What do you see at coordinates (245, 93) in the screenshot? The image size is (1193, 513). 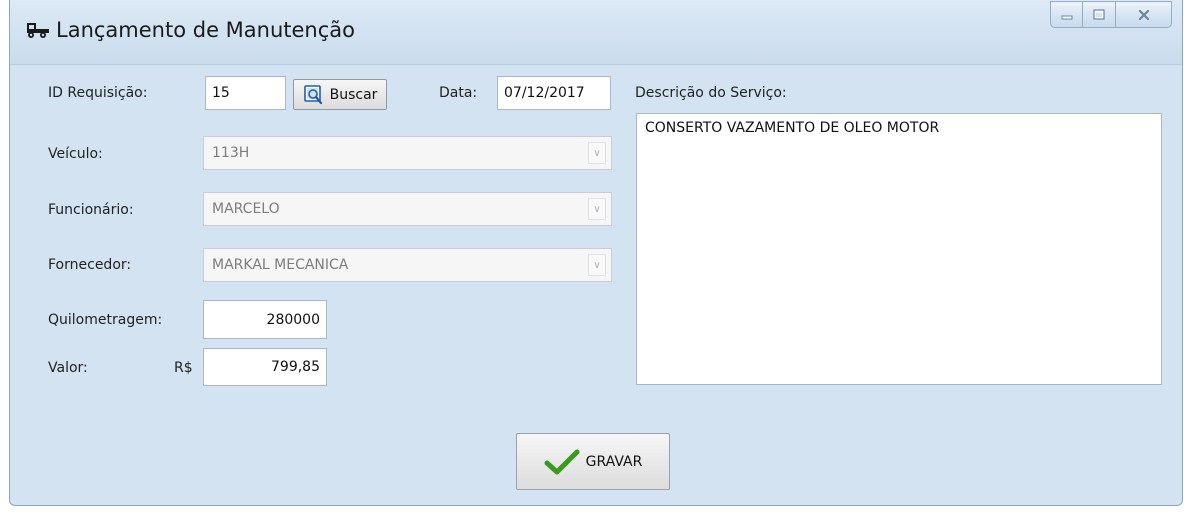 I see `id-requisicao-input: 15` at bounding box center [245, 93].